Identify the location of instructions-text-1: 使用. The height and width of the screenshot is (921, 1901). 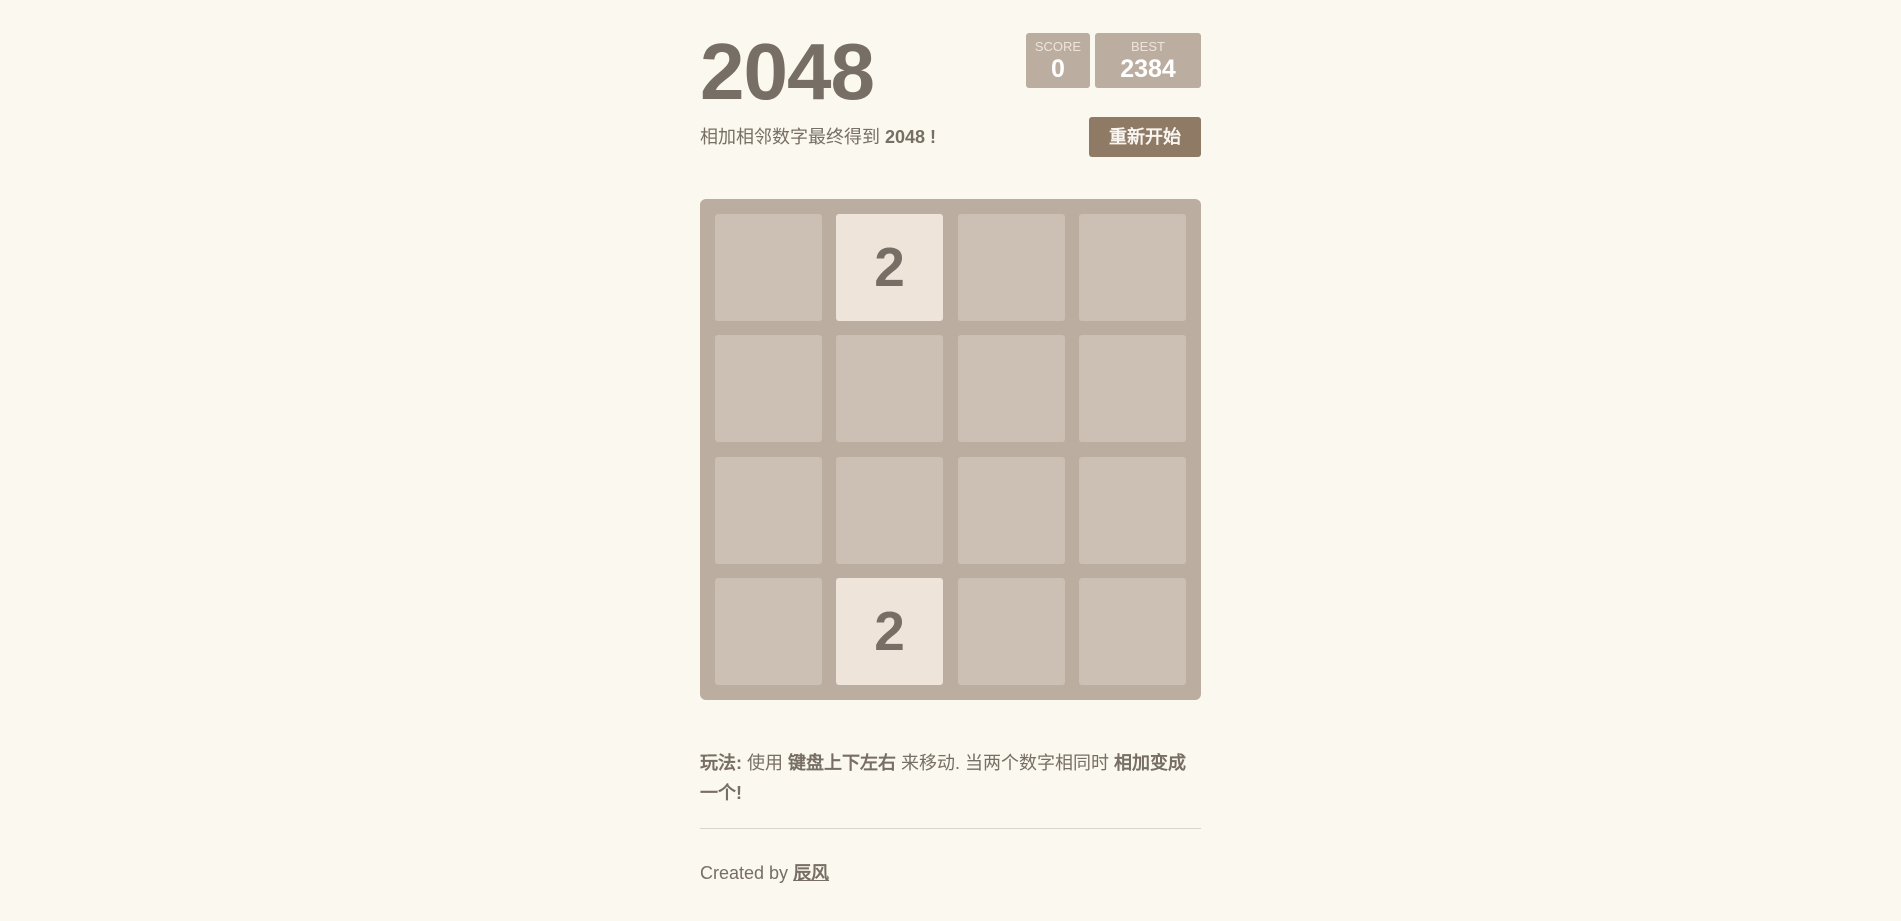
(765, 763).